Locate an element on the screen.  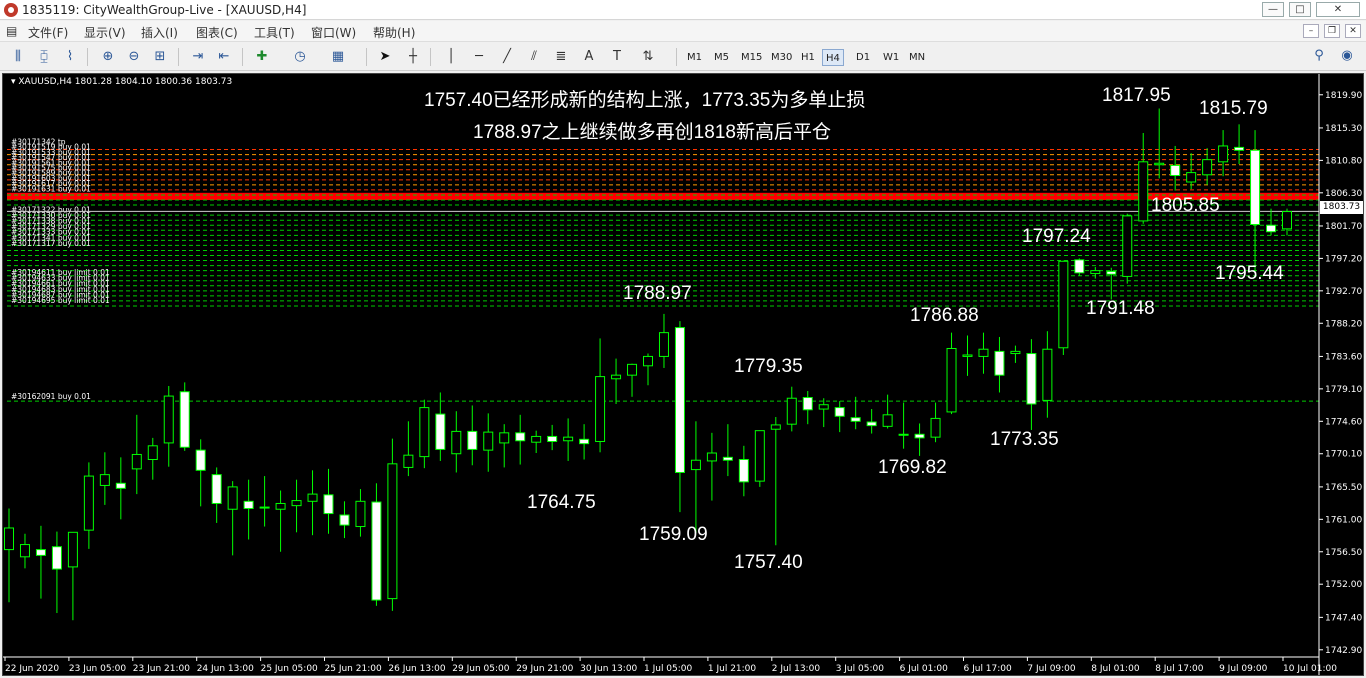
timeframe-w1-button: W1 is located at coordinates (891, 57).